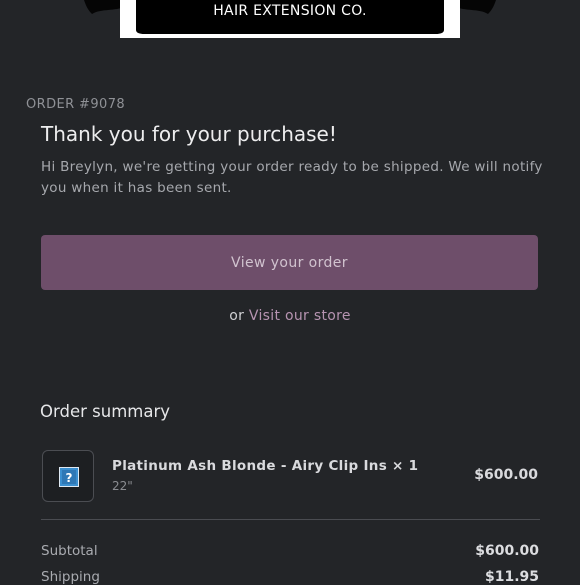 Image resolution: width=580 pixels, height=585 pixels. What do you see at coordinates (290, 11) in the screenshot?
I see `logo-text: HAIR EXTENSION CO.` at bounding box center [290, 11].